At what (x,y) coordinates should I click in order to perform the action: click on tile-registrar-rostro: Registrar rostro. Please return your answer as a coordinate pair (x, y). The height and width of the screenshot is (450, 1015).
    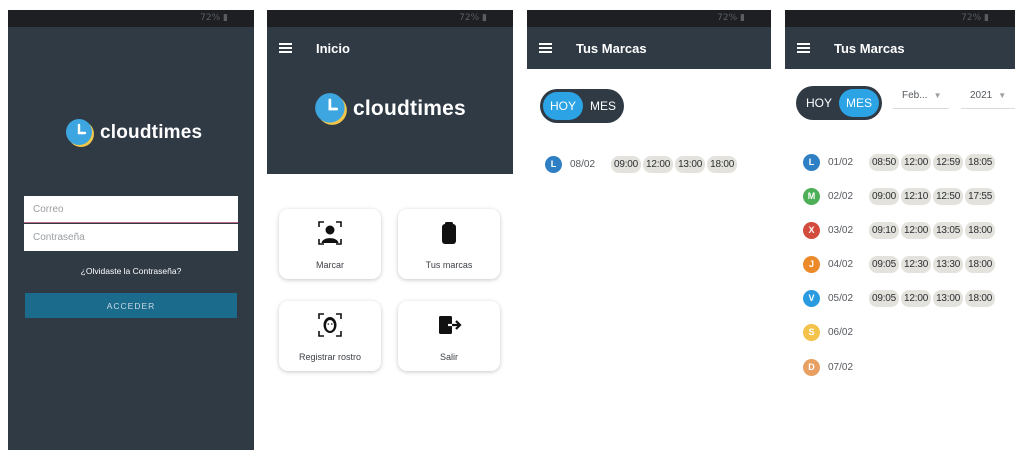
    Looking at the image, I should click on (330, 336).